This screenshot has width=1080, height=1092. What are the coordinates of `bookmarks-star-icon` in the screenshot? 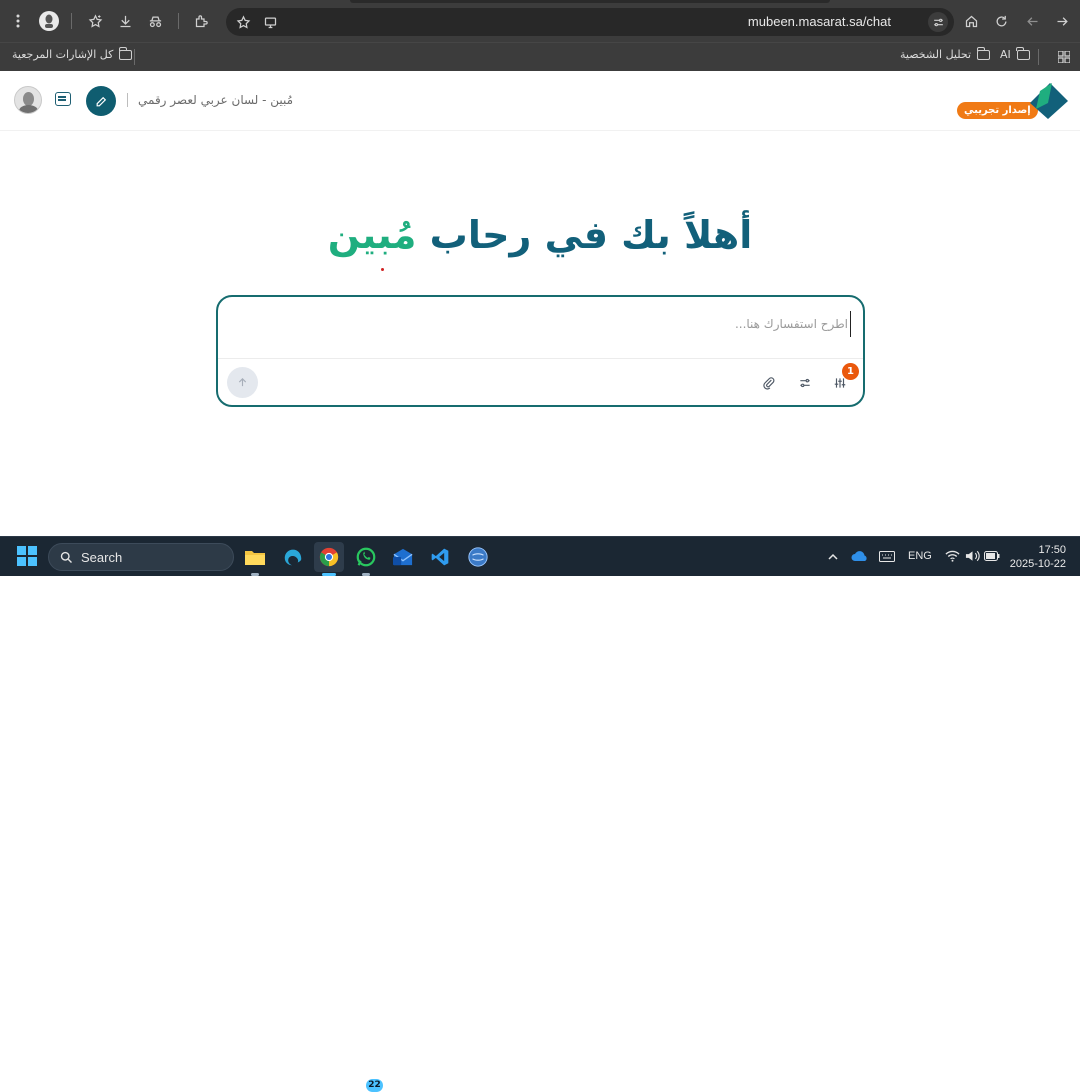 It's located at (95, 21).